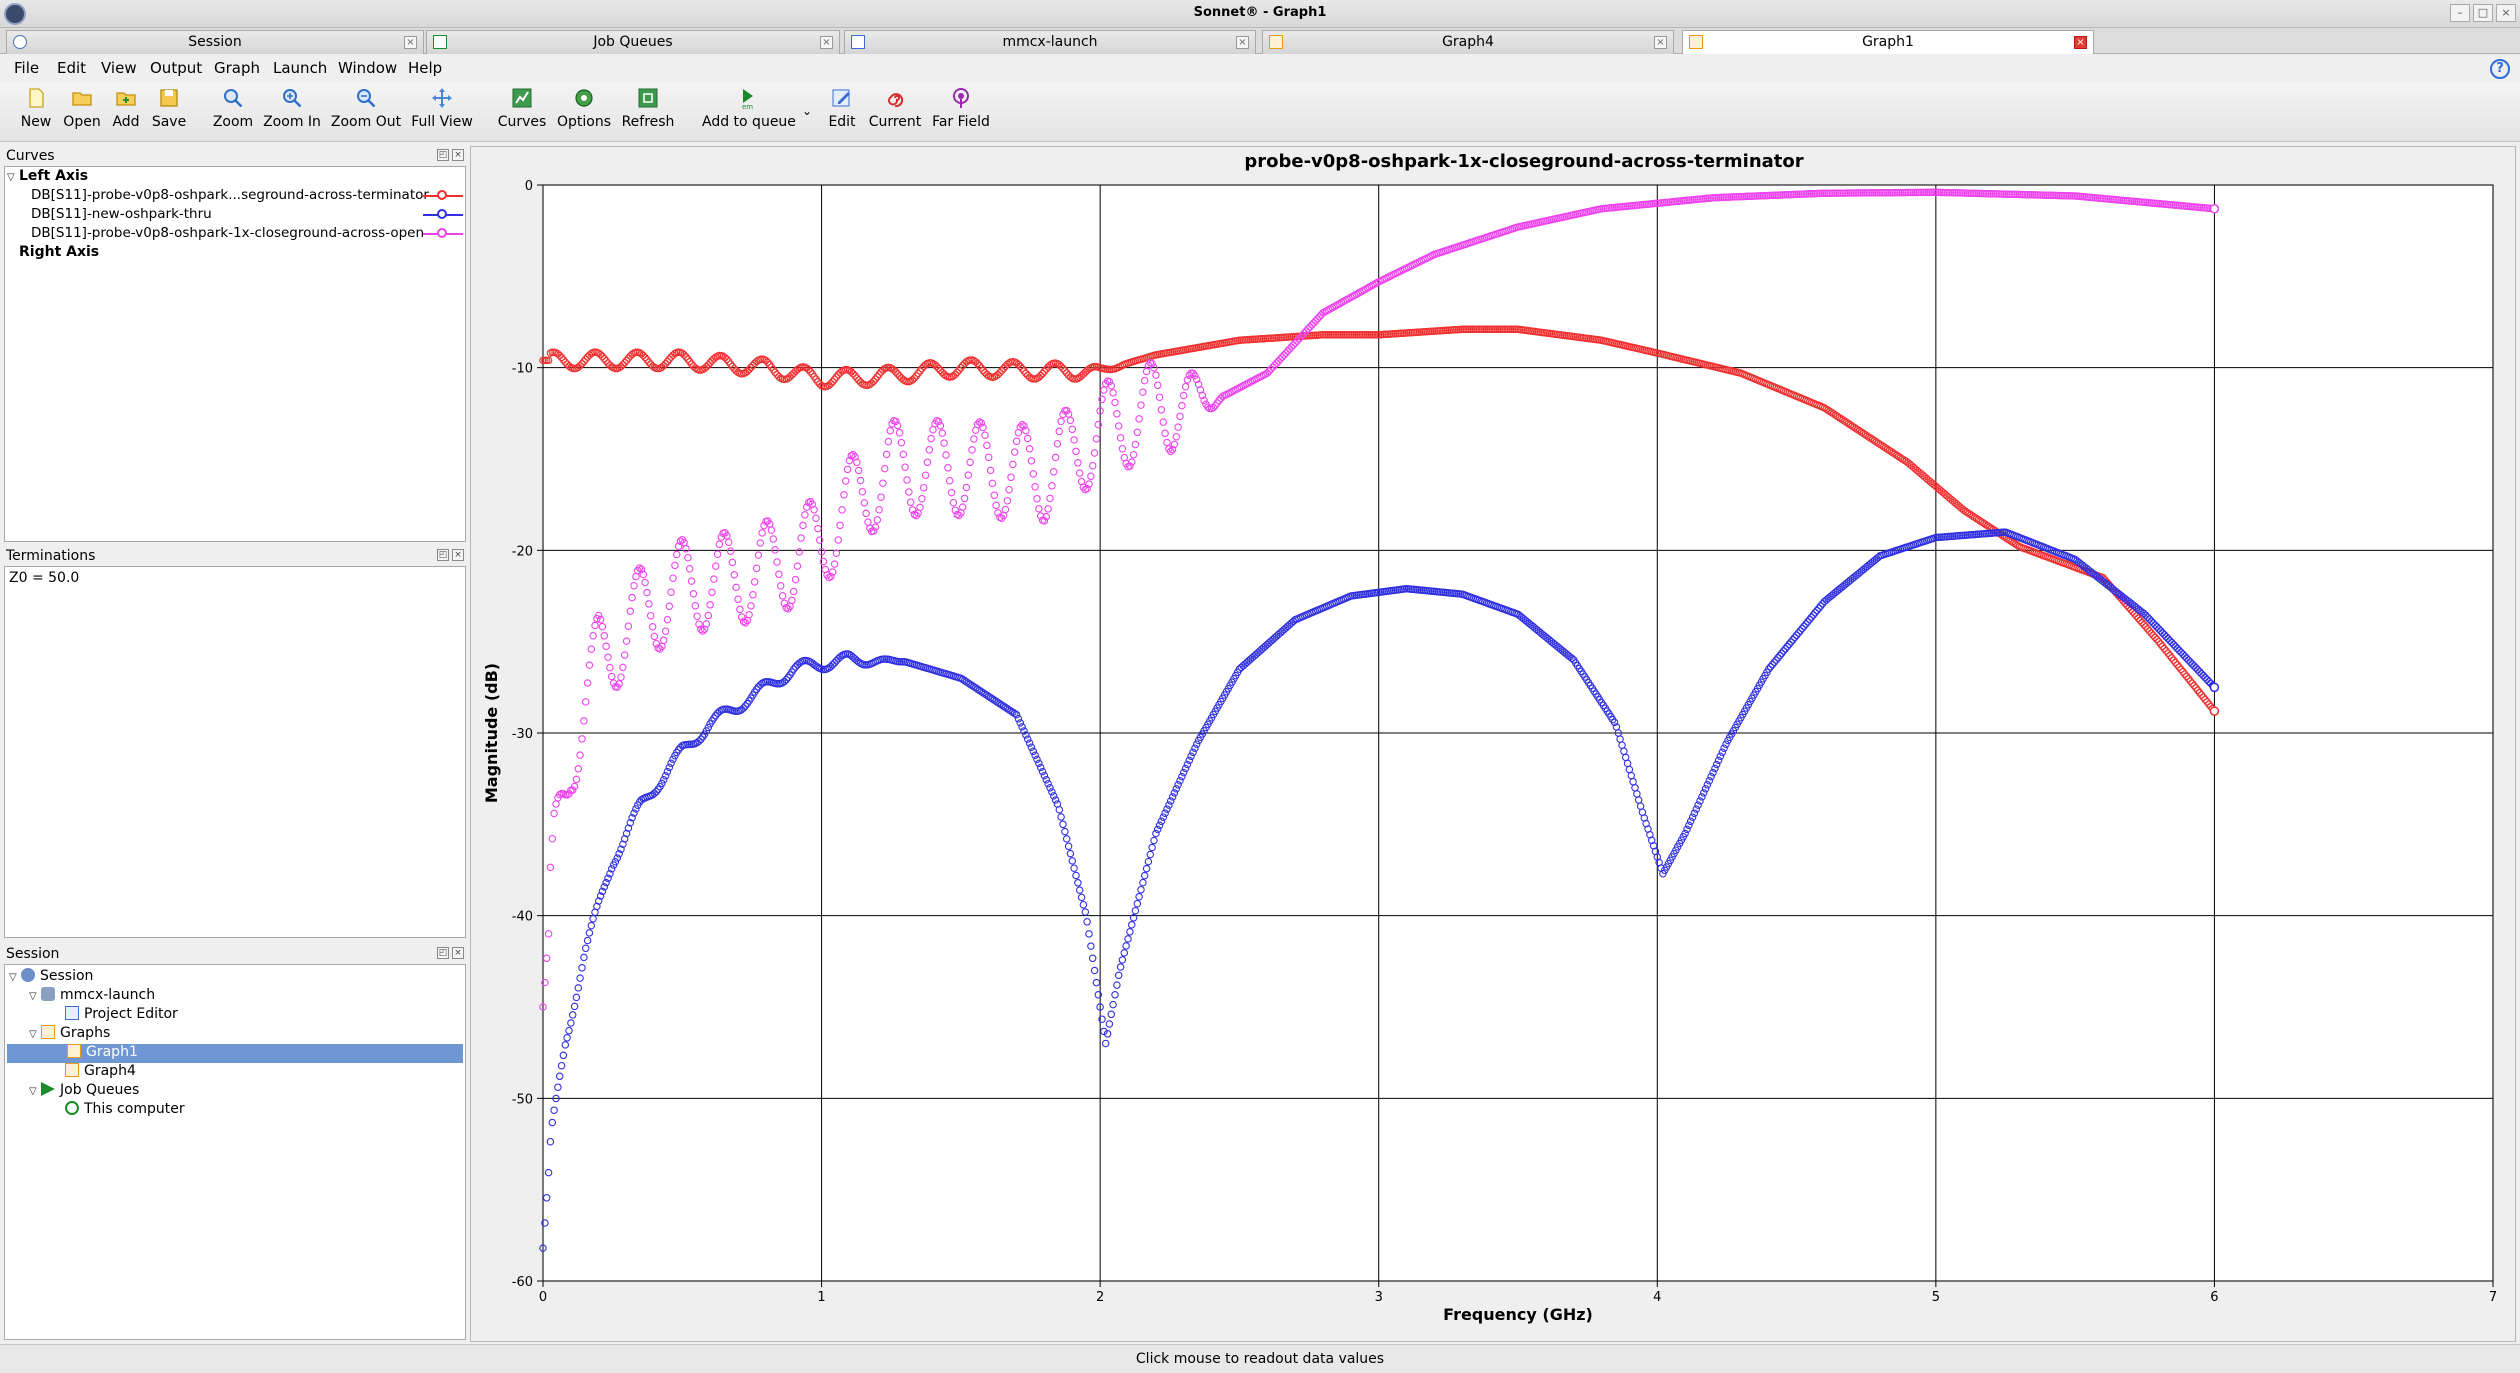  I want to click on menu-help: Help, so click(425, 68).